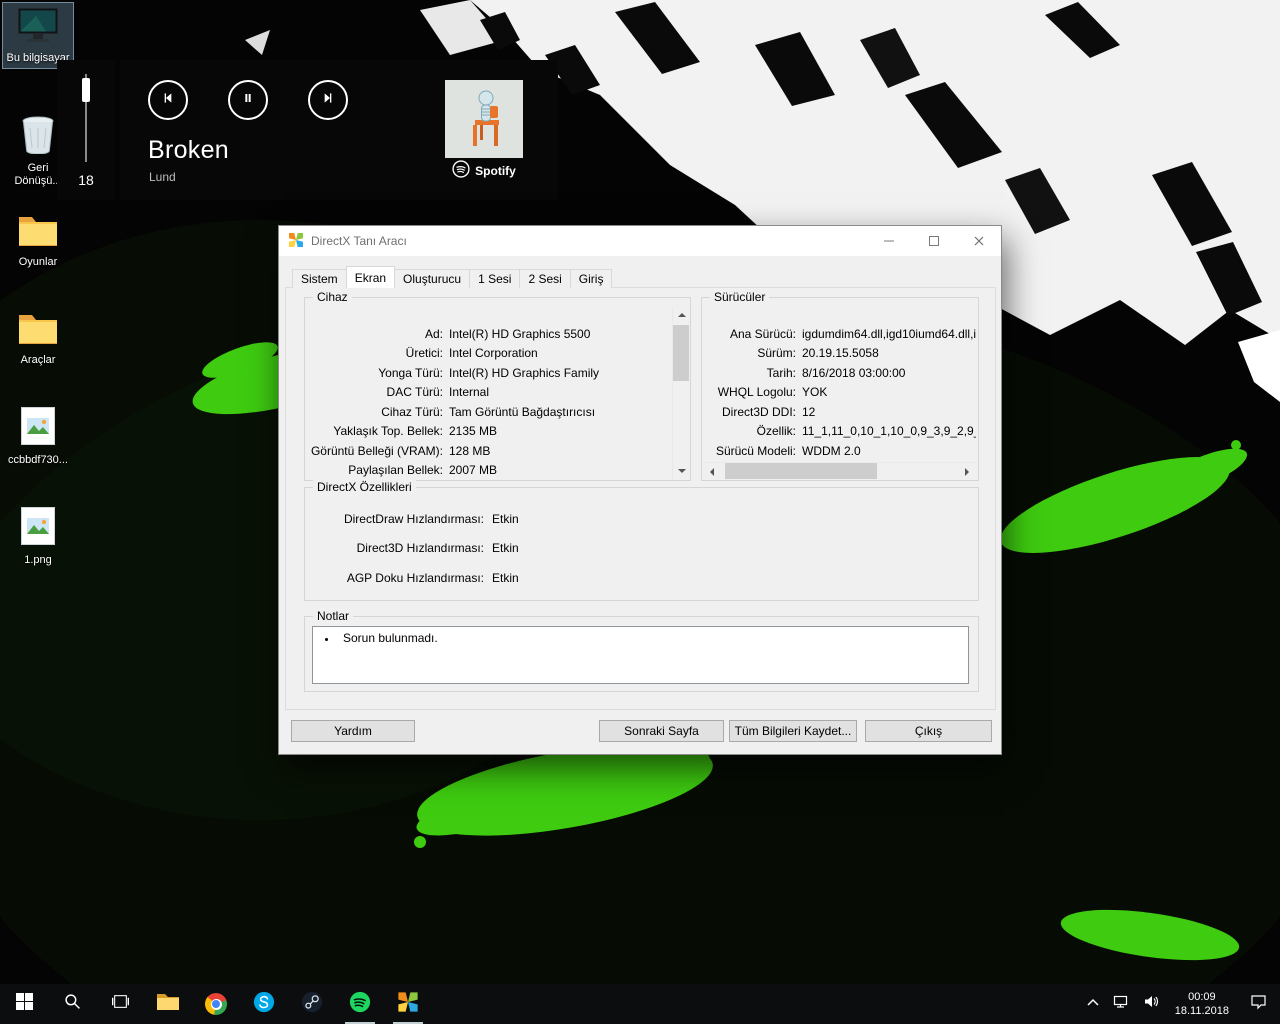 This screenshot has height=1024, width=1280. What do you see at coordinates (296, 241) in the screenshot?
I see `dxdiag-app-icon` at bounding box center [296, 241].